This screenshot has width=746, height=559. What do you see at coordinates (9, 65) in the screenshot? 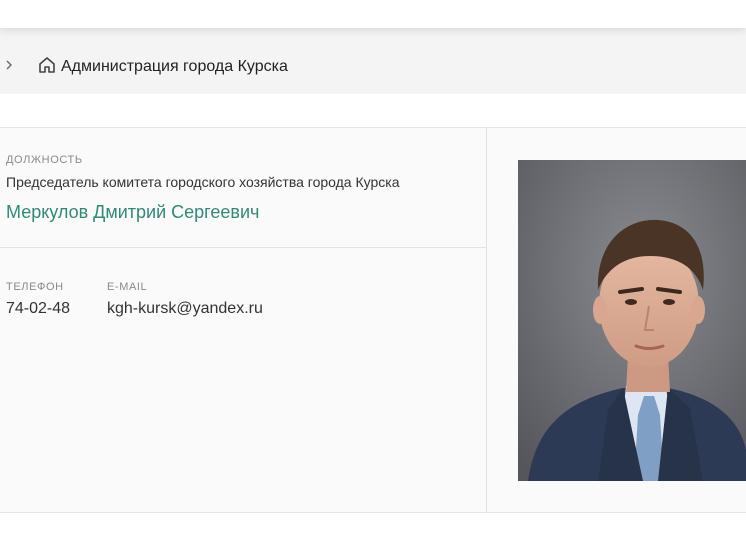
I see `chevron-right-icon` at bounding box center [9, 65].